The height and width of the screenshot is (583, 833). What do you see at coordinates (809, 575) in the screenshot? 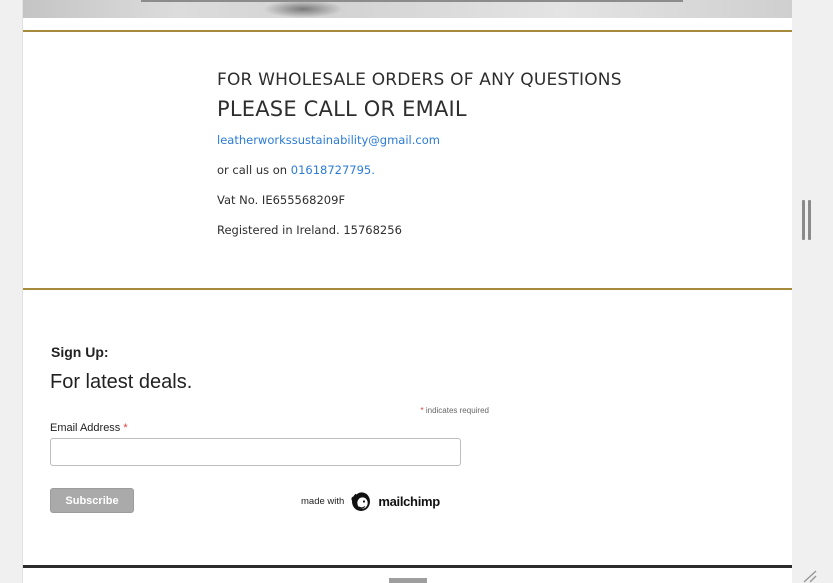
I see `resize-grip-icon` at bounding box center [809, 575].